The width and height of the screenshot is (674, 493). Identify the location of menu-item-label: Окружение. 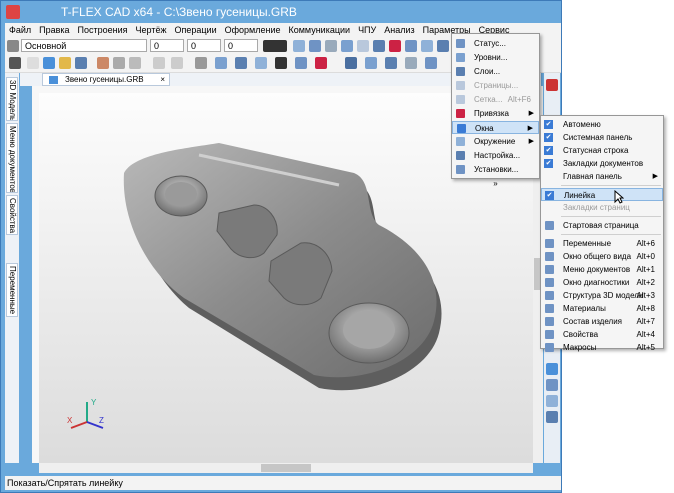
(495, 141).